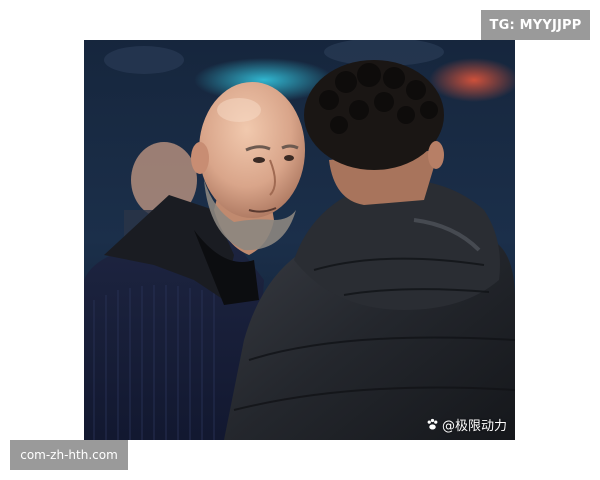 Image resolution: width=600 pixels, height=480 pixels. I want to click on blurred-light-red, so click(472, 80).